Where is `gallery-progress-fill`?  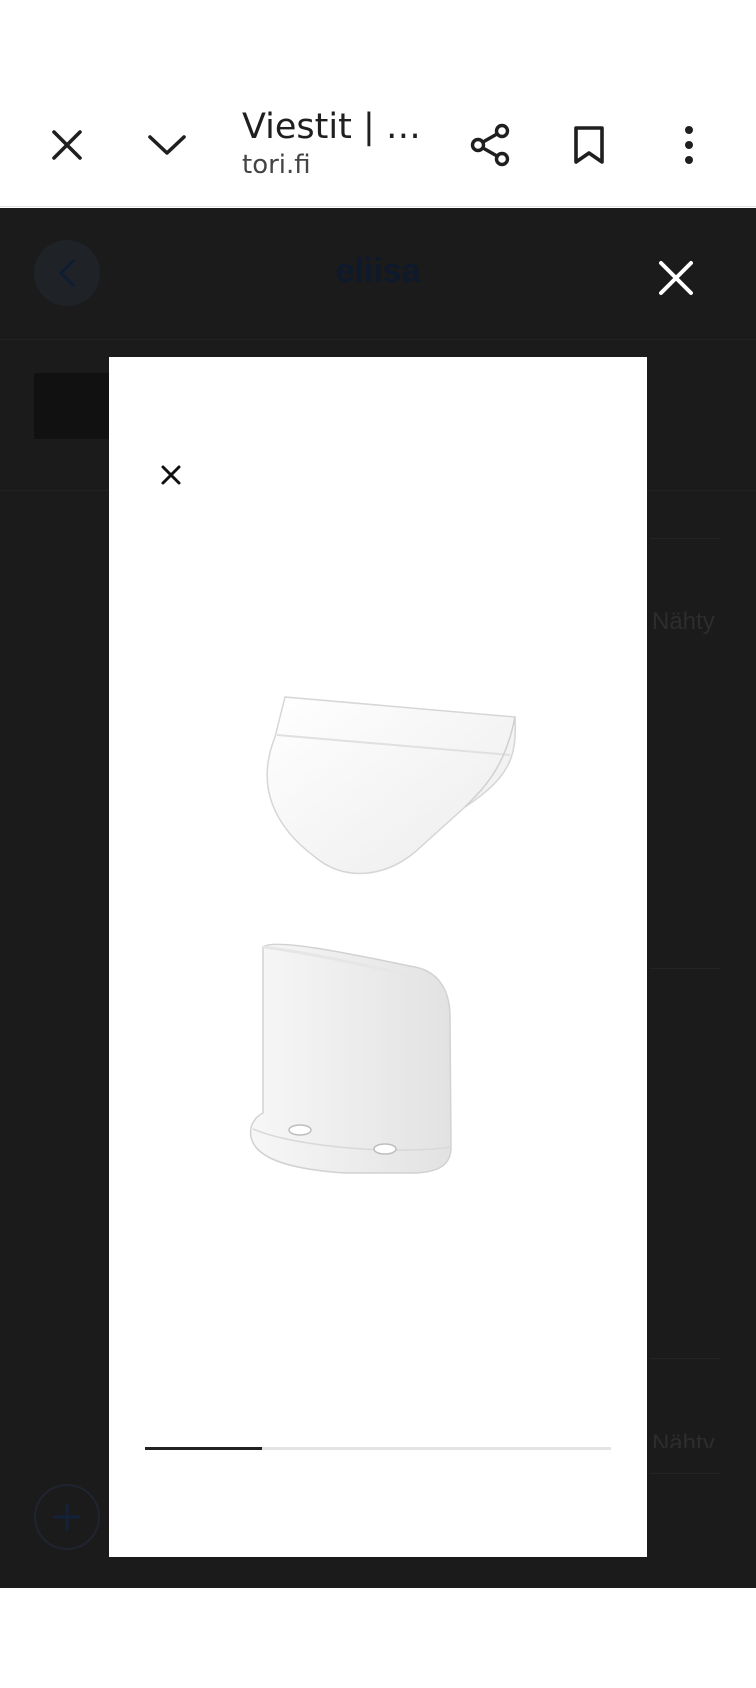 gallery-progress-fill is located at coordinates (203, 1448).